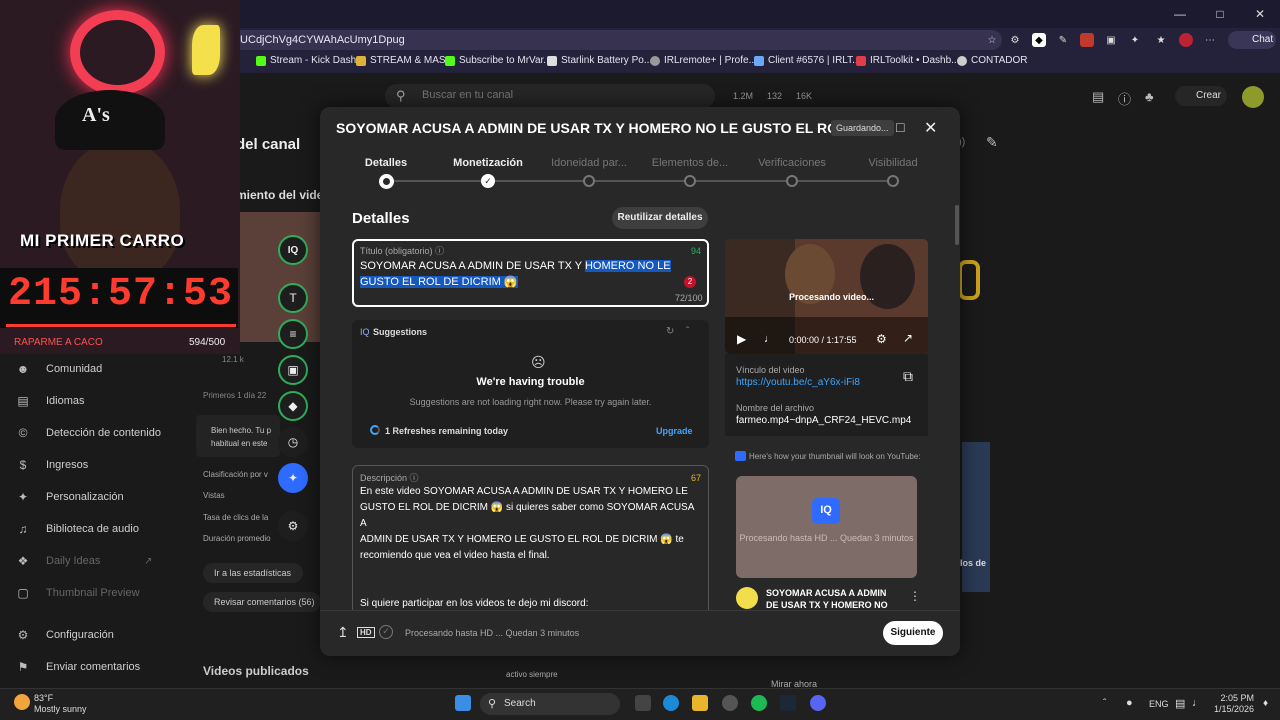 Image resolution: width=1280 pixels, height=720 pixels. What do you see at coordinates (293, 370) in the screenshot?
I see `image-tool-button: ▣` at bounding box center [293, 370].